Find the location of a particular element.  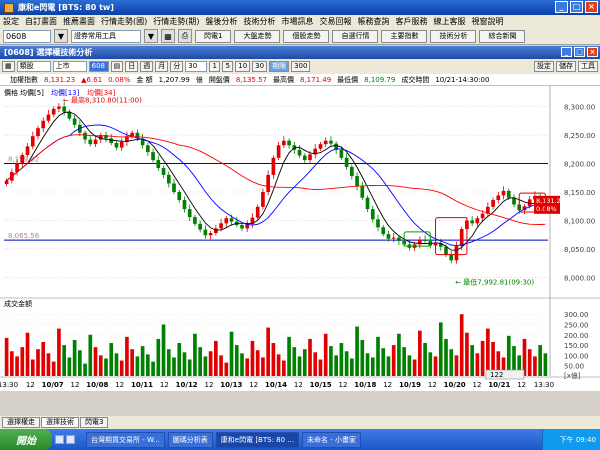

minimize-button: _ is located at coordinates (561, 7).